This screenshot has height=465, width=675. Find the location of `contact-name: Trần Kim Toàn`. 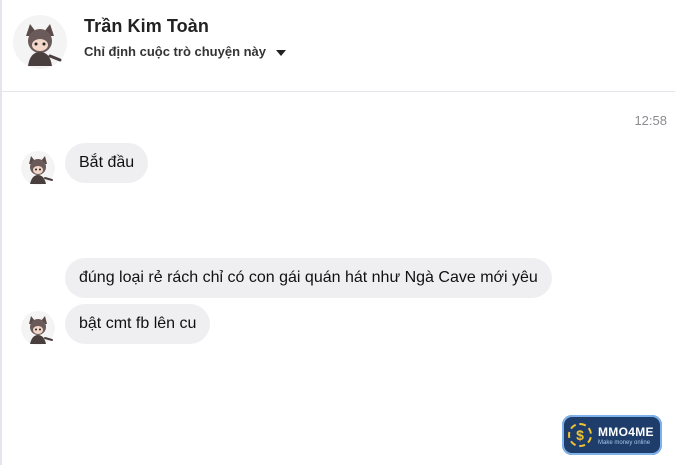

contact-name: Trần Kim Toàn is located at coordinates (146, 26).